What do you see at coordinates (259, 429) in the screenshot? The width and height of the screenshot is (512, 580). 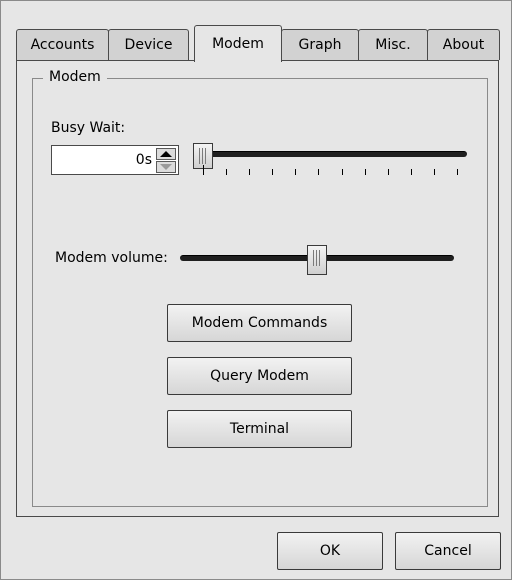 I see `terminal-button: Terminal` at bounding box center [259, 429].